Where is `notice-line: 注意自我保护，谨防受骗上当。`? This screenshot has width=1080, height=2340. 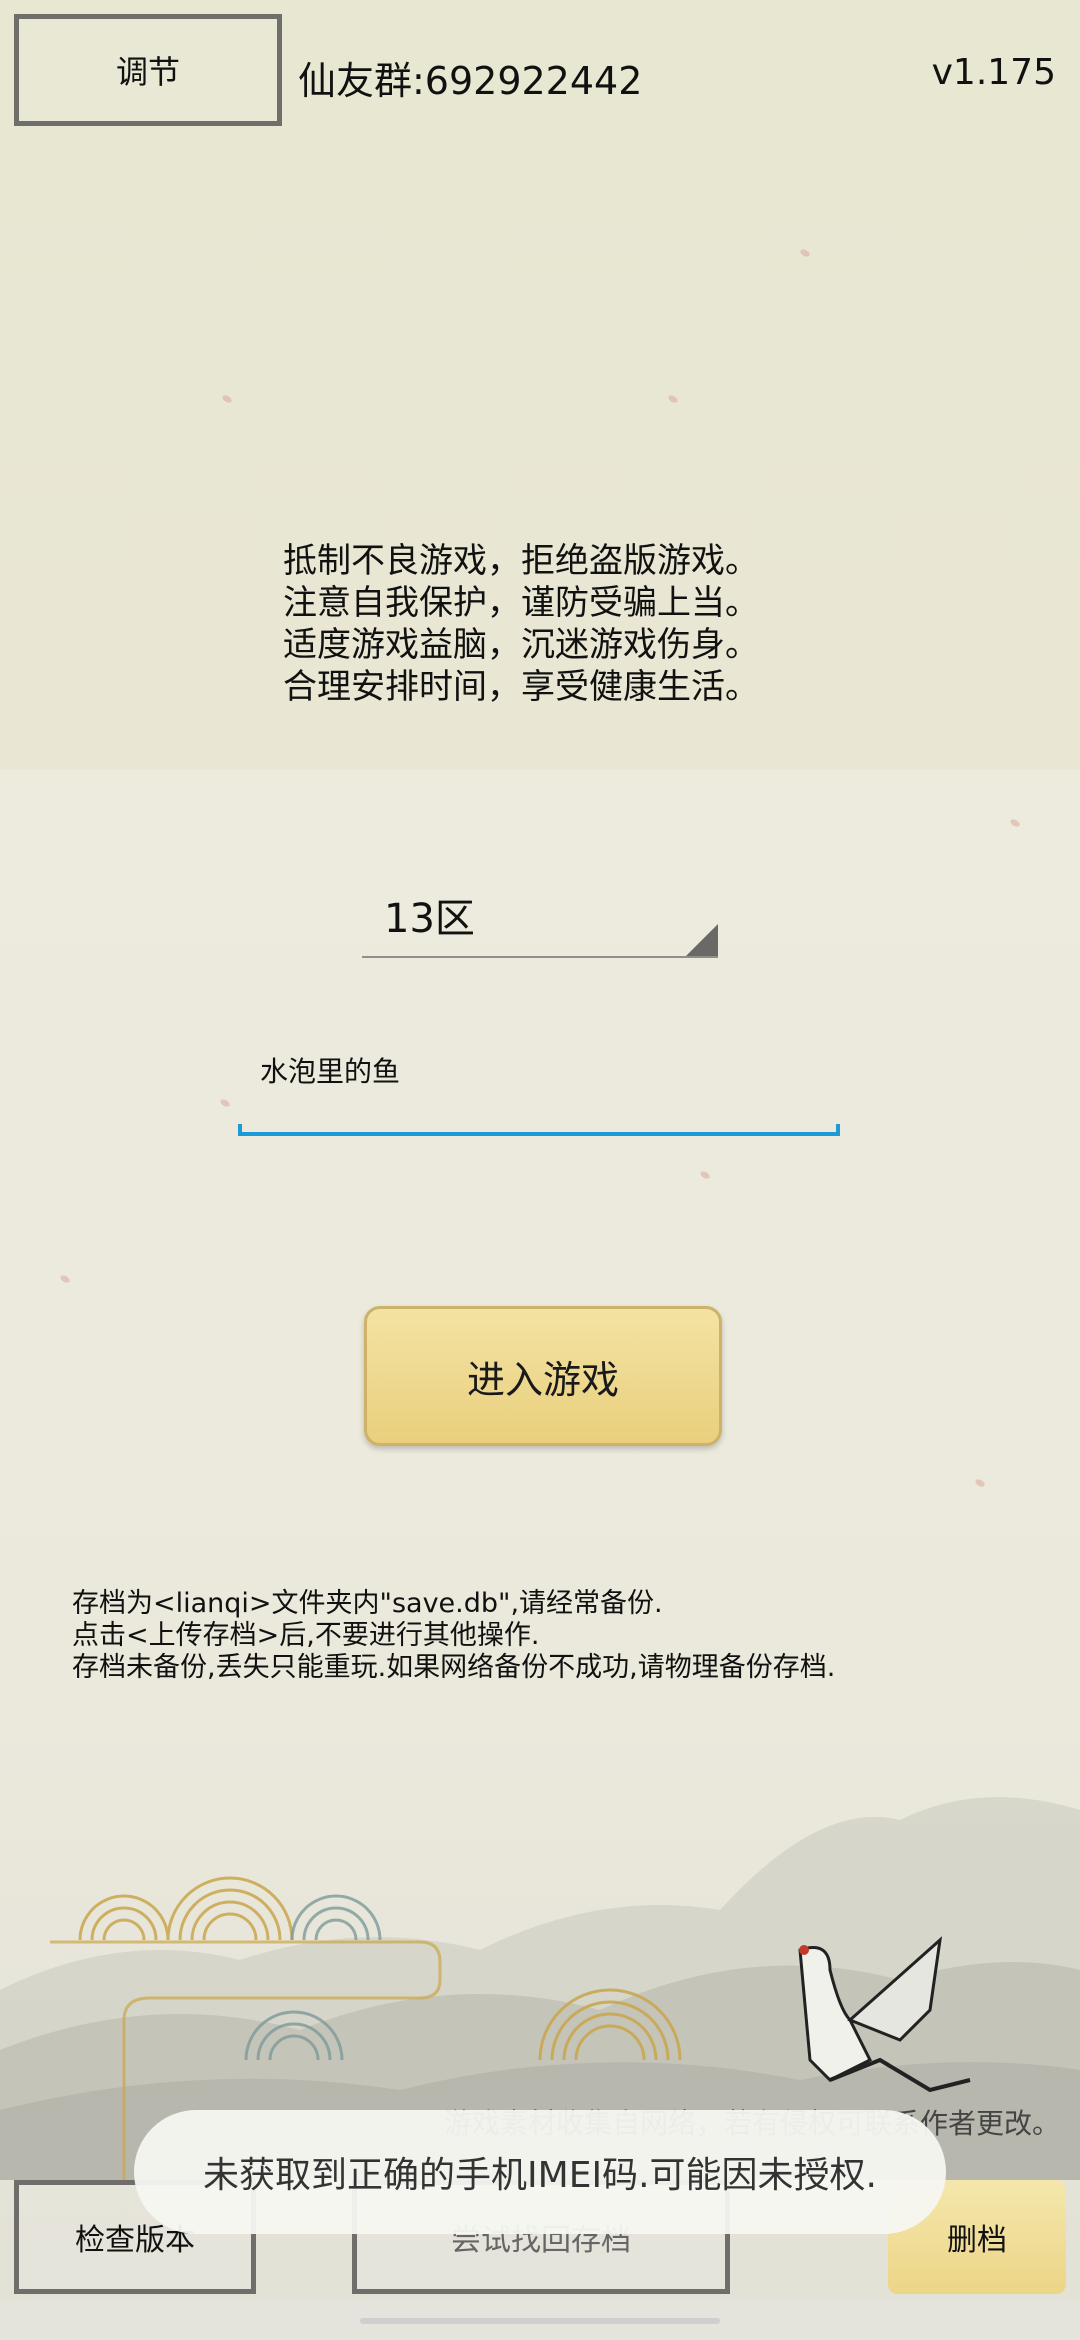 notice-line: 注意自我保护，谨防受骗上当。 is located at coordinates (521, 603).